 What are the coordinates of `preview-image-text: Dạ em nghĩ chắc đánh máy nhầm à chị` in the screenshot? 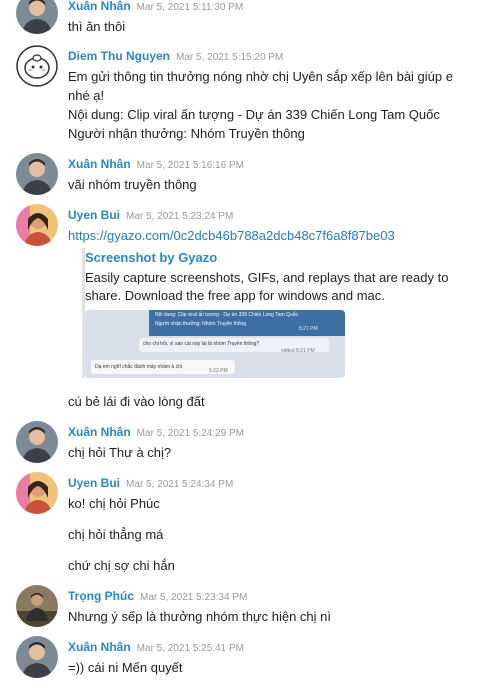 It's located at (138, 367).